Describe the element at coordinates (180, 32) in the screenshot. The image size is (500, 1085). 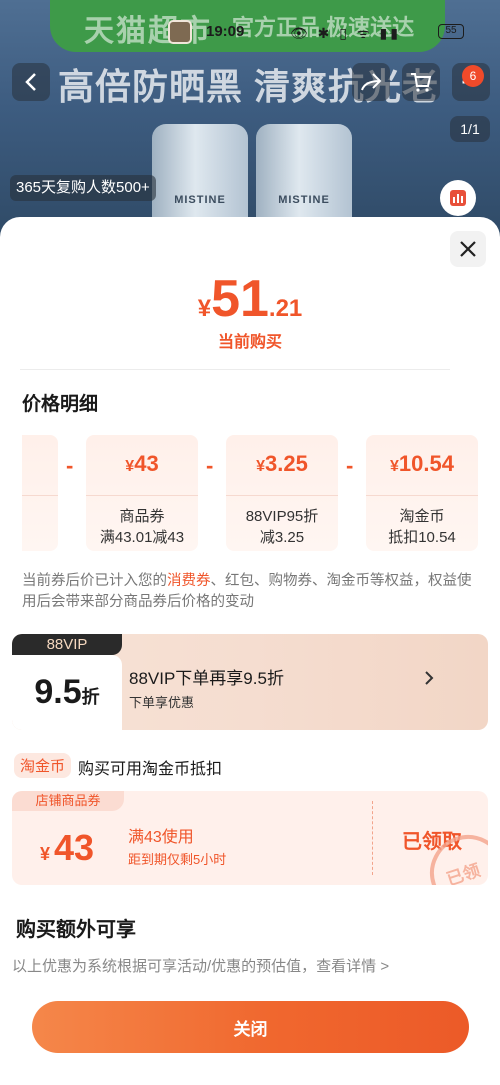
I see `avatar` at that location.